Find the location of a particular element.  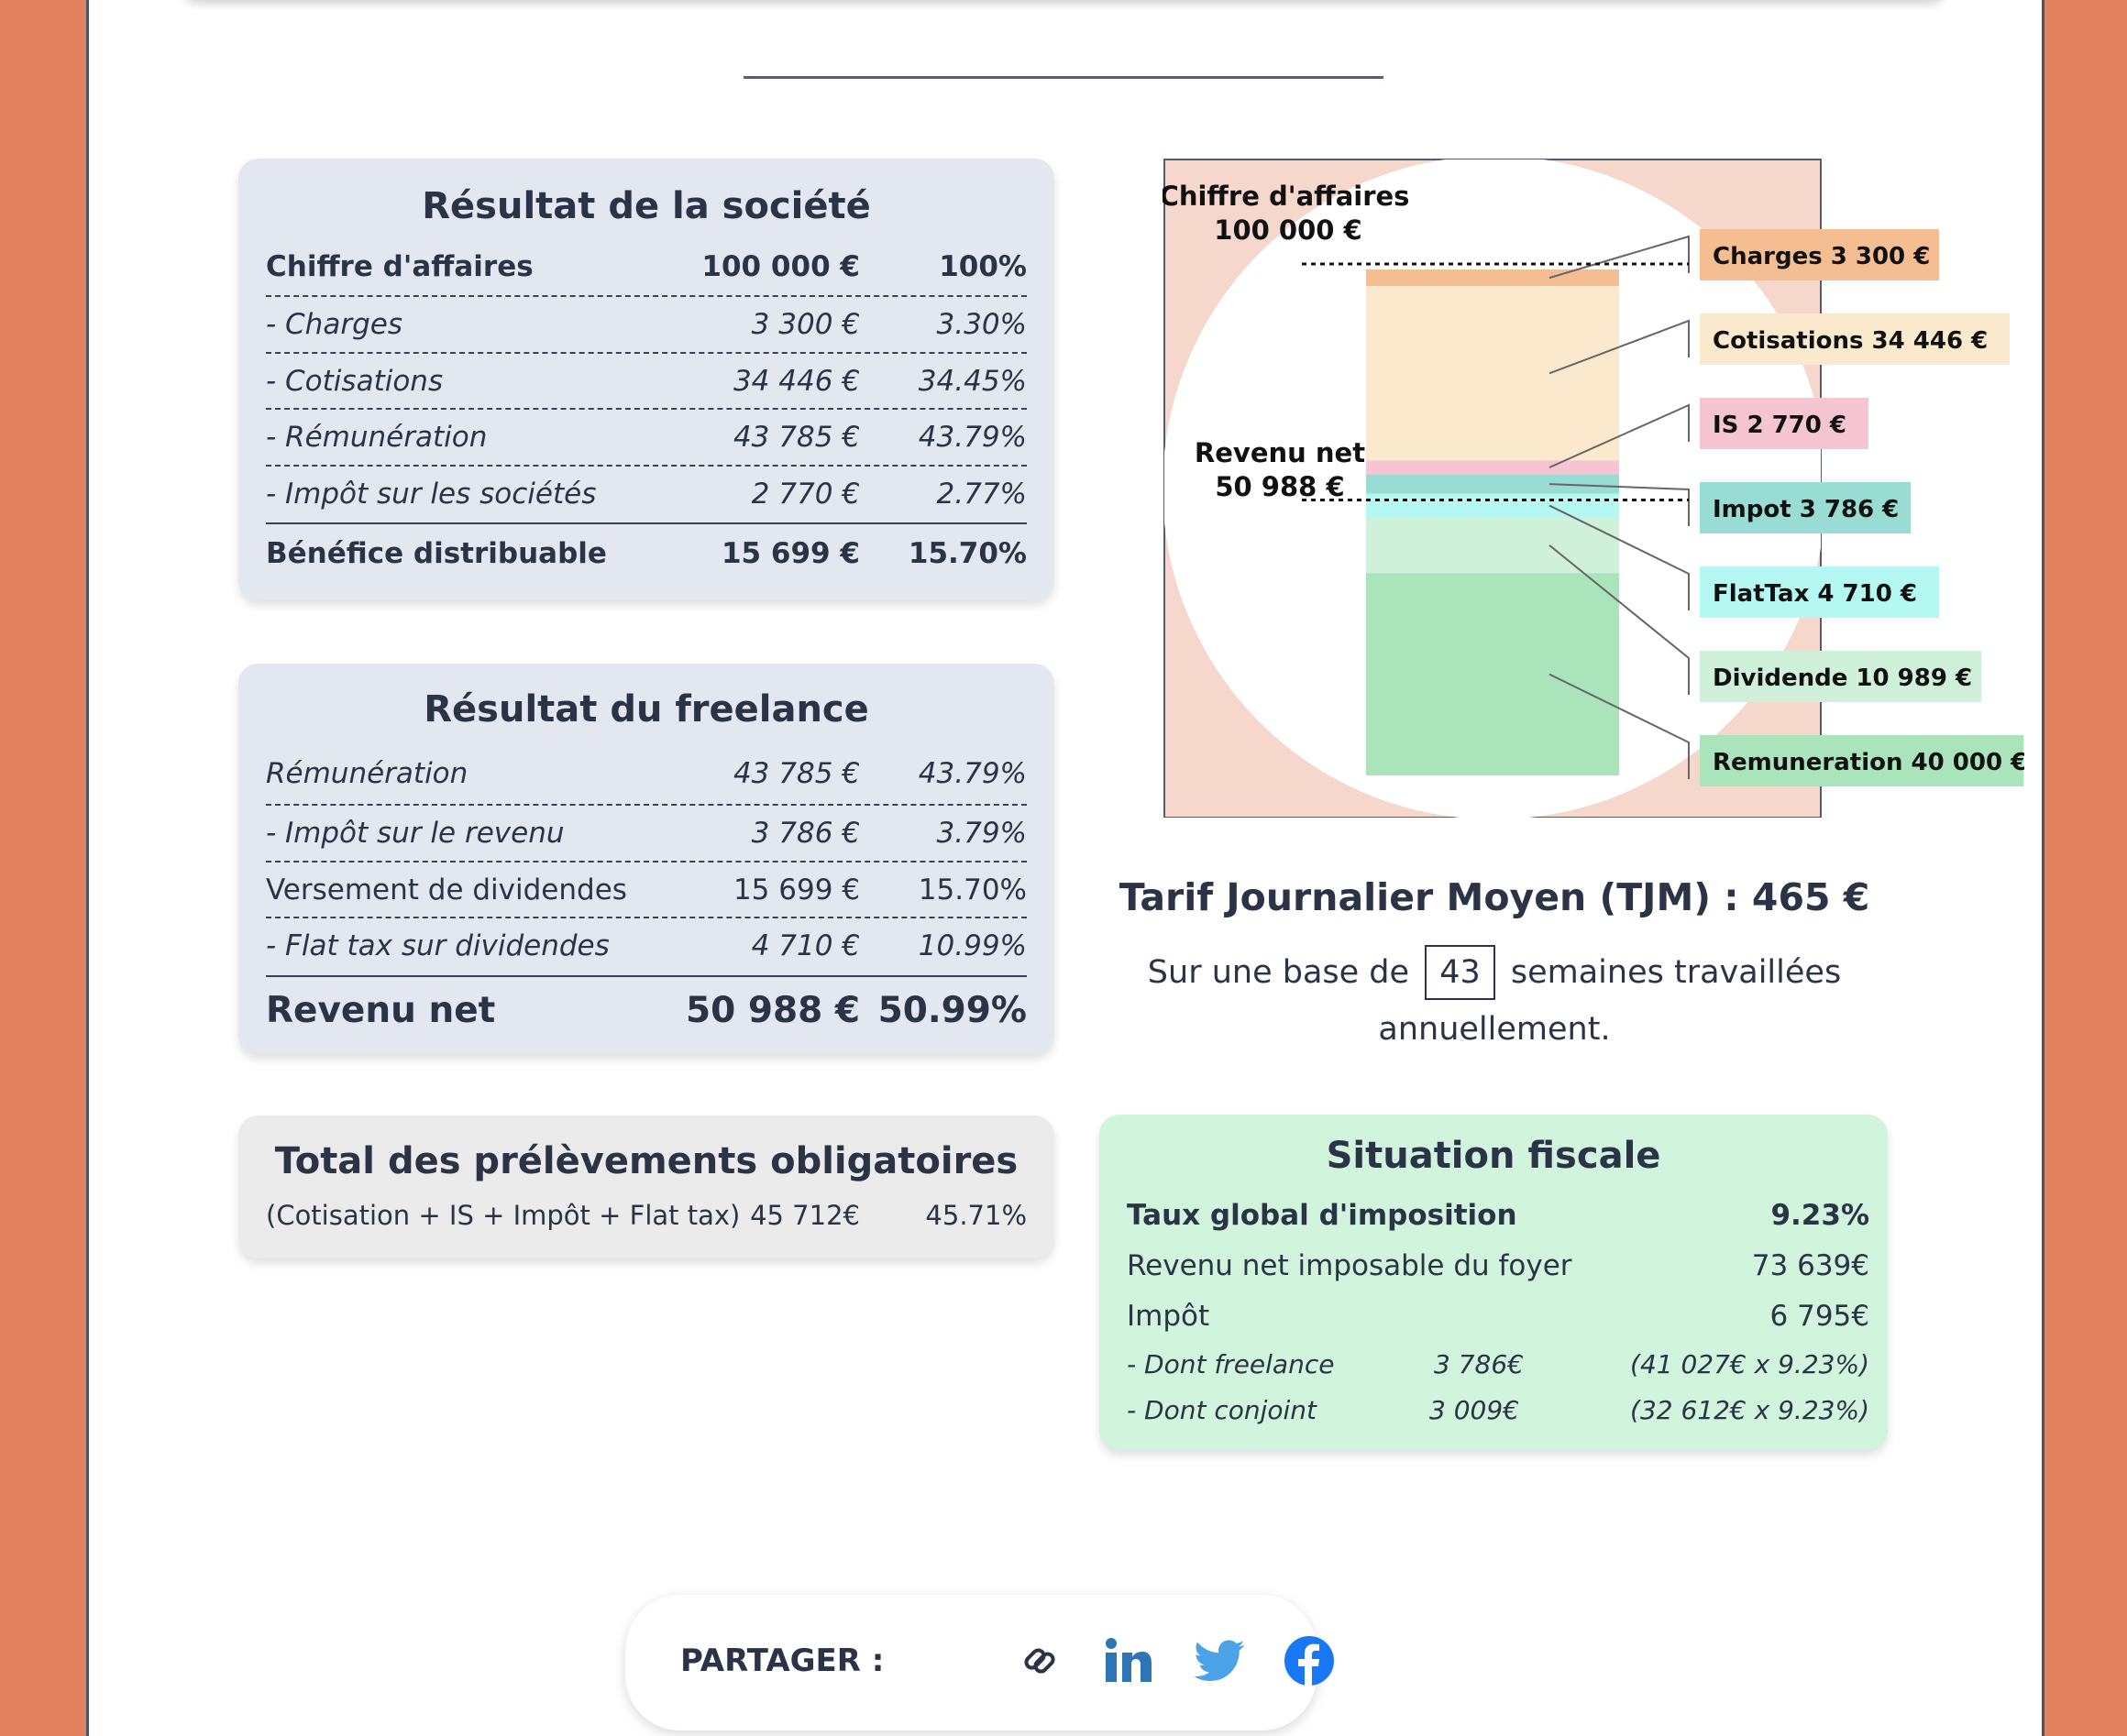

ca-value: 100 000 € is located at coordinates (1288, 230).